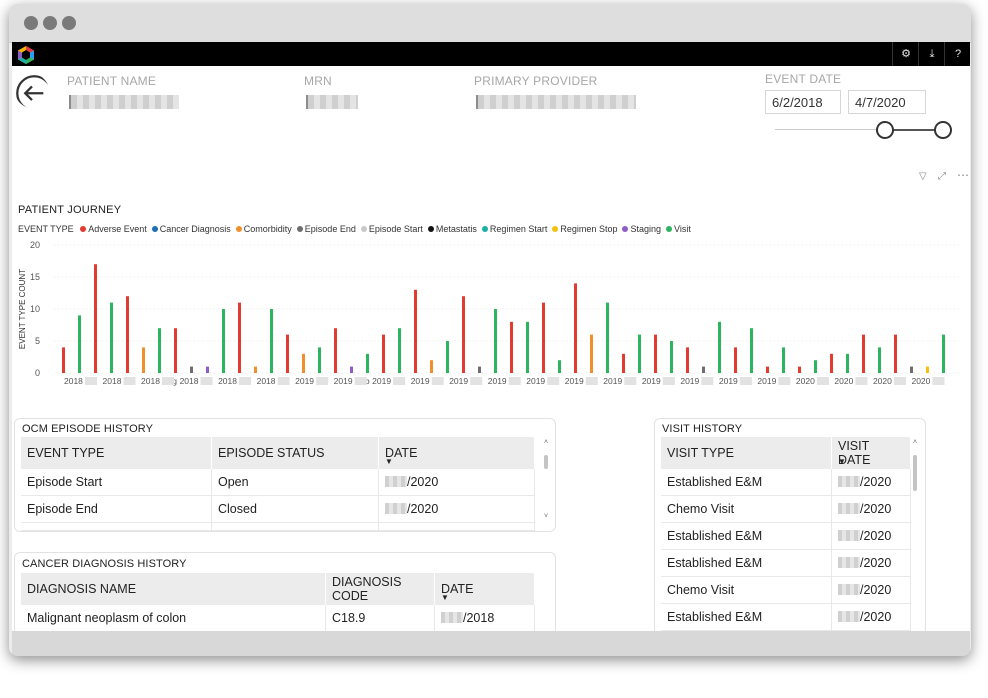 The width and height of the screenshot is (988, 698). Describe the element at coordinates (116, 453) in the screenshot. I see `ocm-header-event-type: EVENT TYPE` at that location.